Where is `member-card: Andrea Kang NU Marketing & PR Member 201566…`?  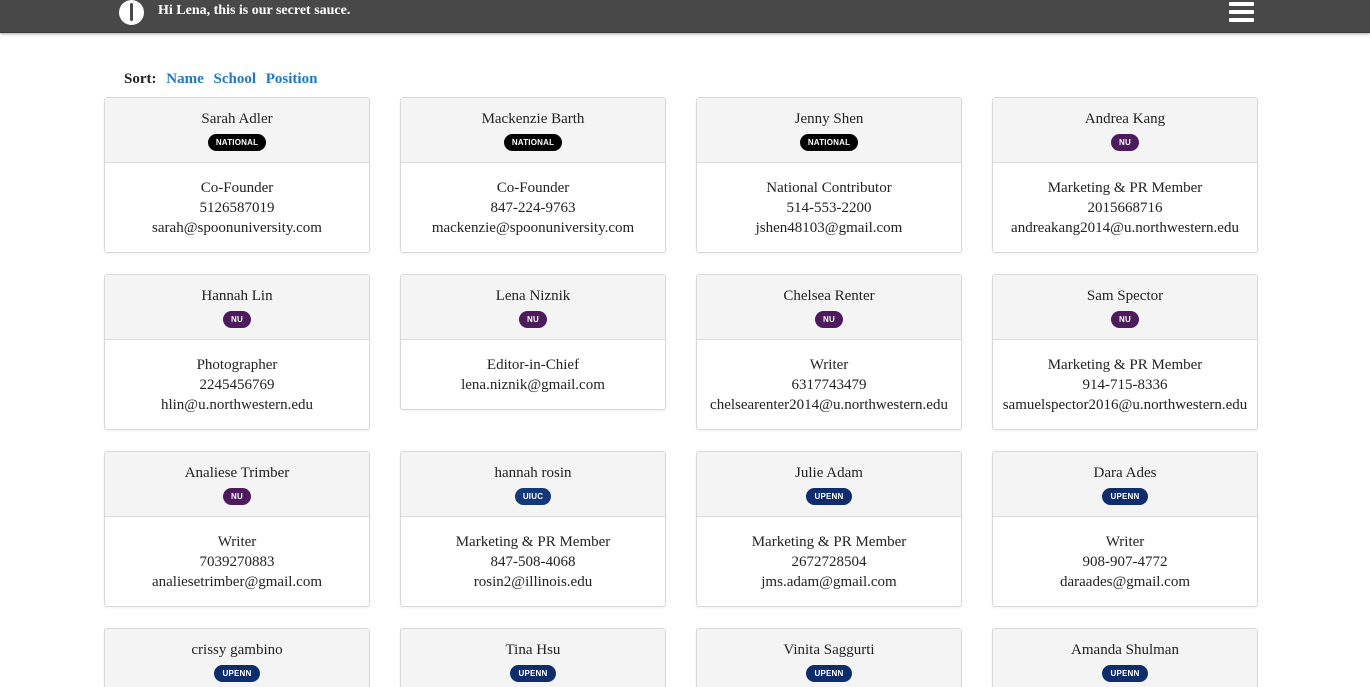
member-card: Andrea Kang NU Marketing & PR Member 201566… is located at coordinates (1125, 175).